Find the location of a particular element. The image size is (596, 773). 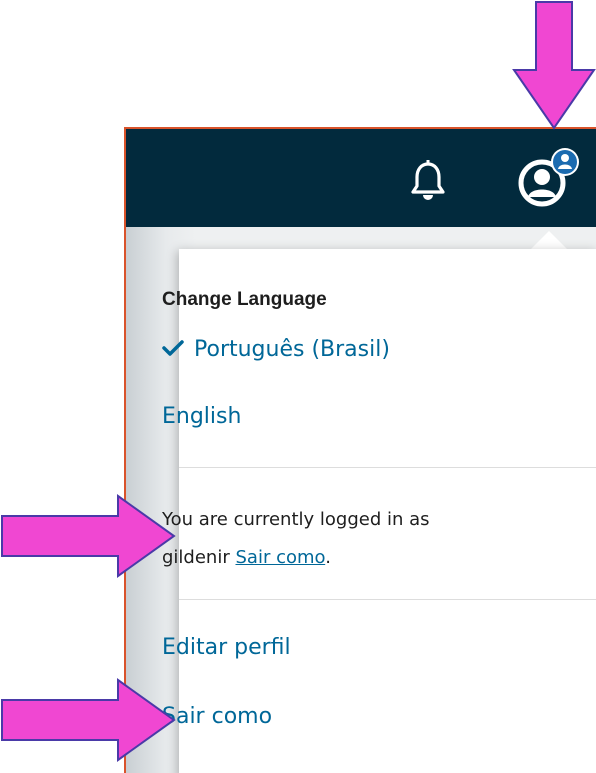

language-option-label: Português (Brasil) is located at coordinates (292, 349).